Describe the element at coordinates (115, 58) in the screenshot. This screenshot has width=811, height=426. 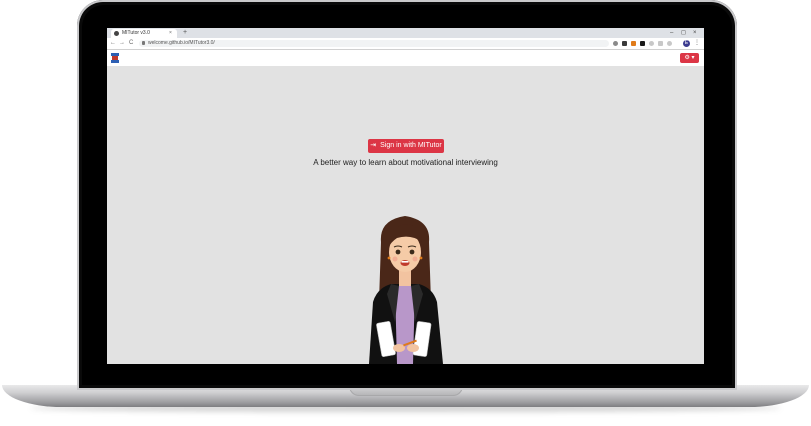
I see `app-logo` at that location.